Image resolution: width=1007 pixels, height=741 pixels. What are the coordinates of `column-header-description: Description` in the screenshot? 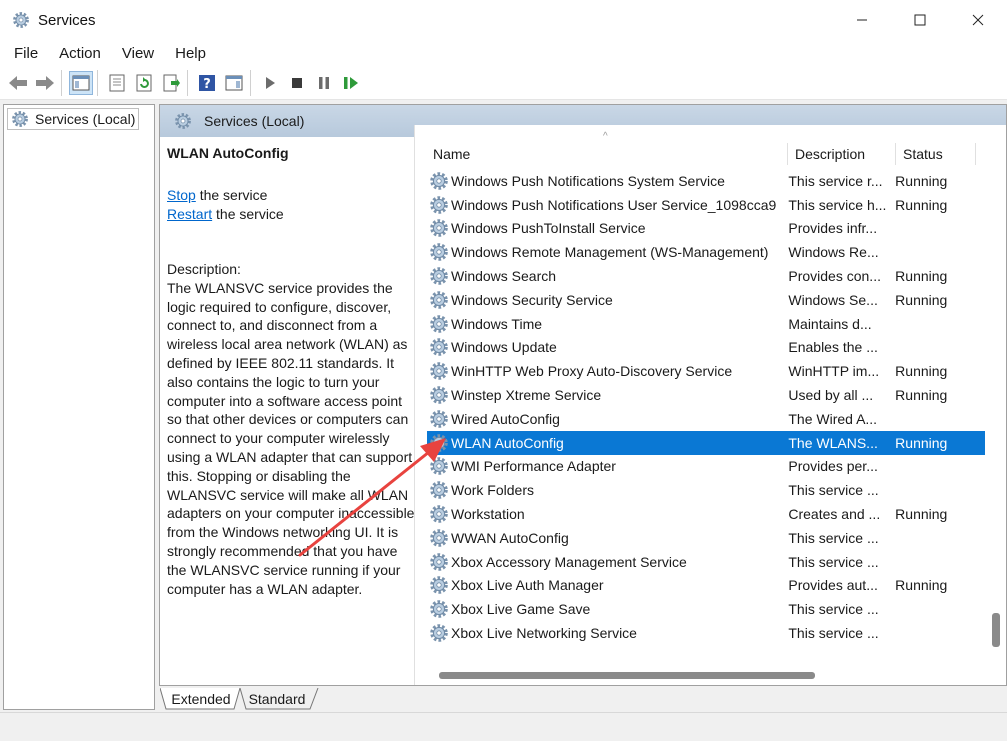 It's located at (845, 154).